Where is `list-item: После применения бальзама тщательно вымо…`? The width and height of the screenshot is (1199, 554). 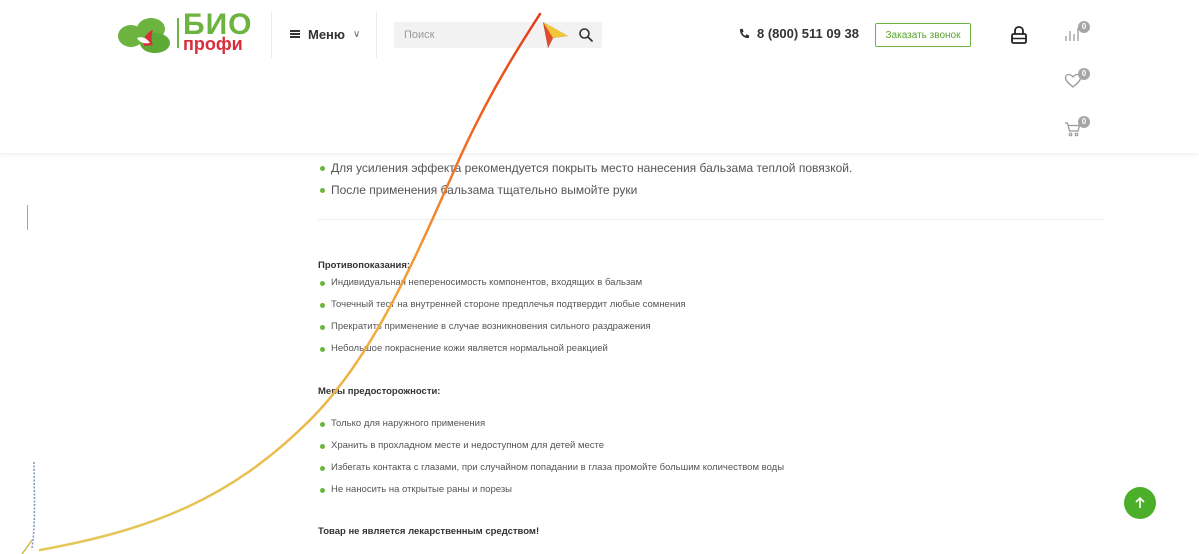
list-item: После применения бальзама тщательно вымо… is located at coordinates (711, 190).